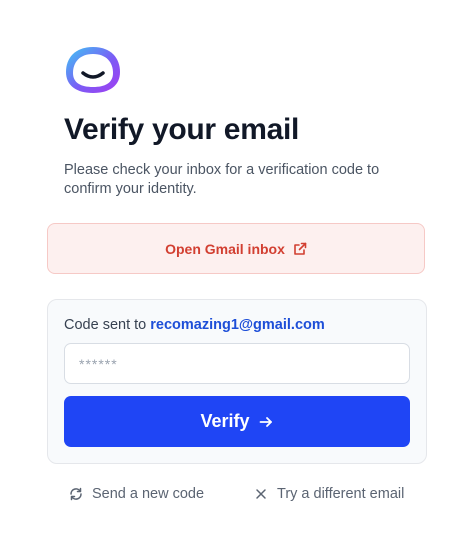  What do you see at coordinates (261, 494) in the screenshot?
I see `close-icon` at bounding box center [261, 494].